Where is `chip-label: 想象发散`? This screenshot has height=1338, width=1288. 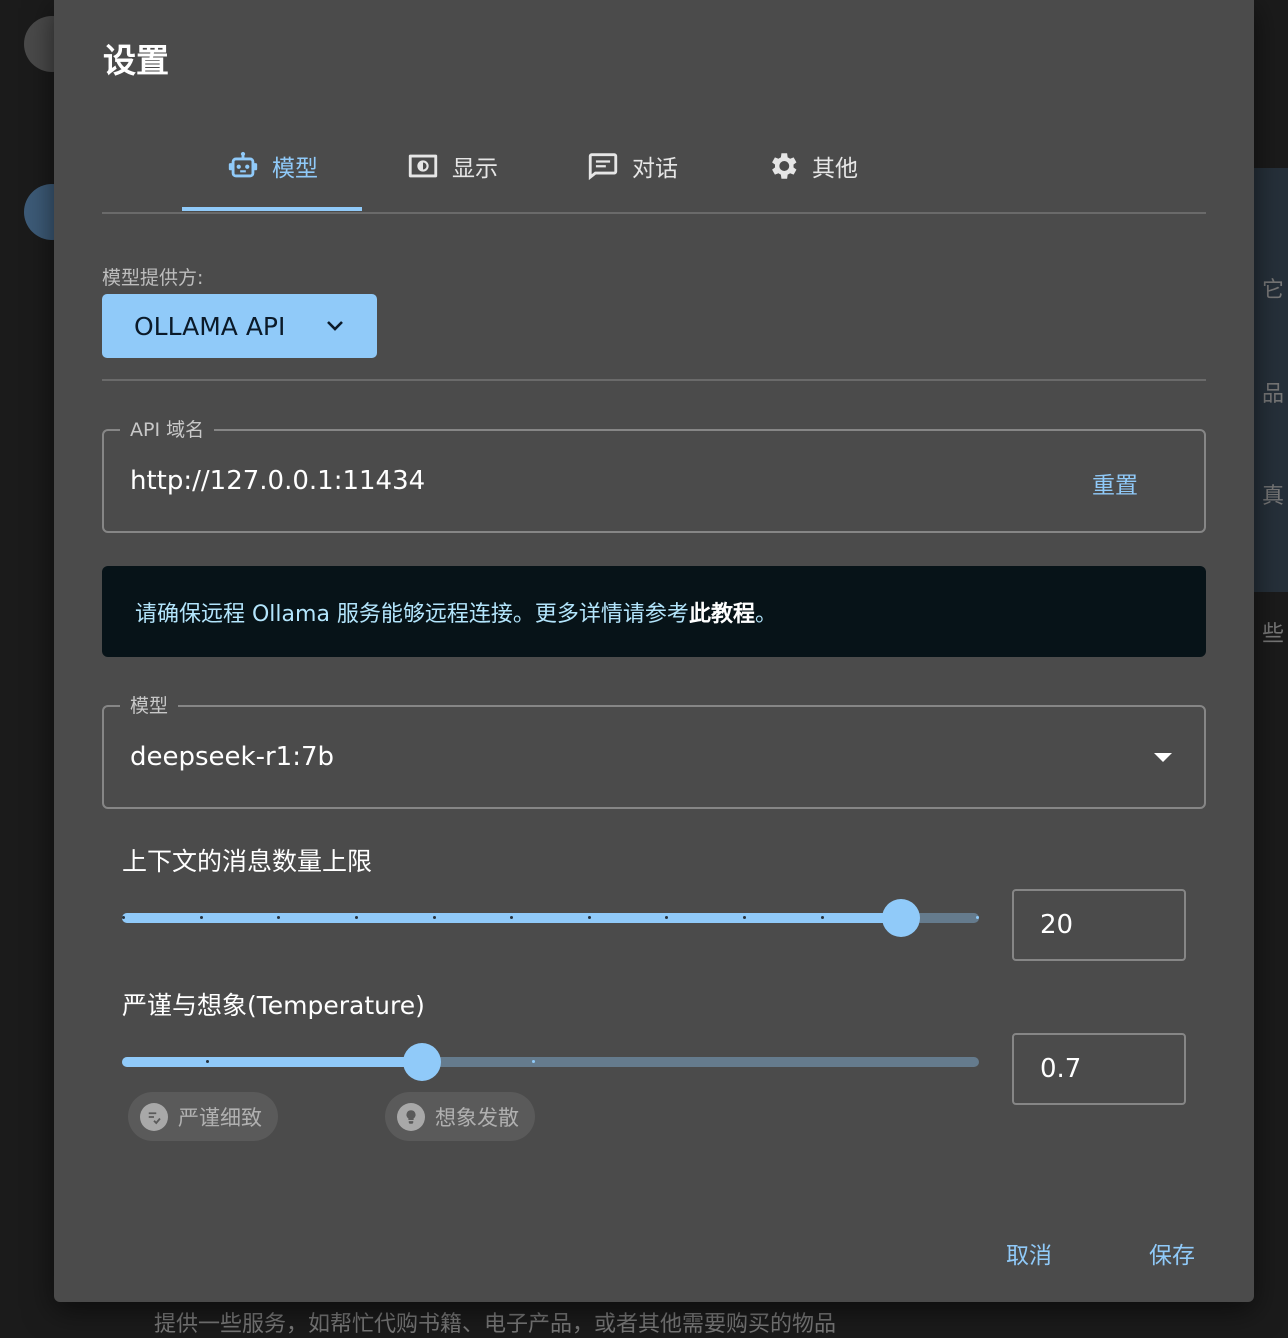 chip-label: 想象发散 is located at coordinates (477, 1117).